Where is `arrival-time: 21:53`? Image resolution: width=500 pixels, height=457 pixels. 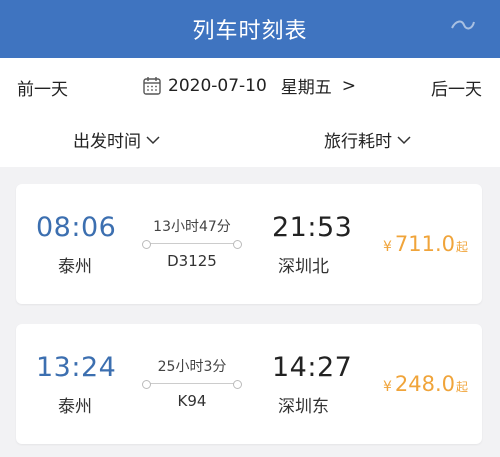
arrival-time: 21:53 is located at coordinates (312, 227).